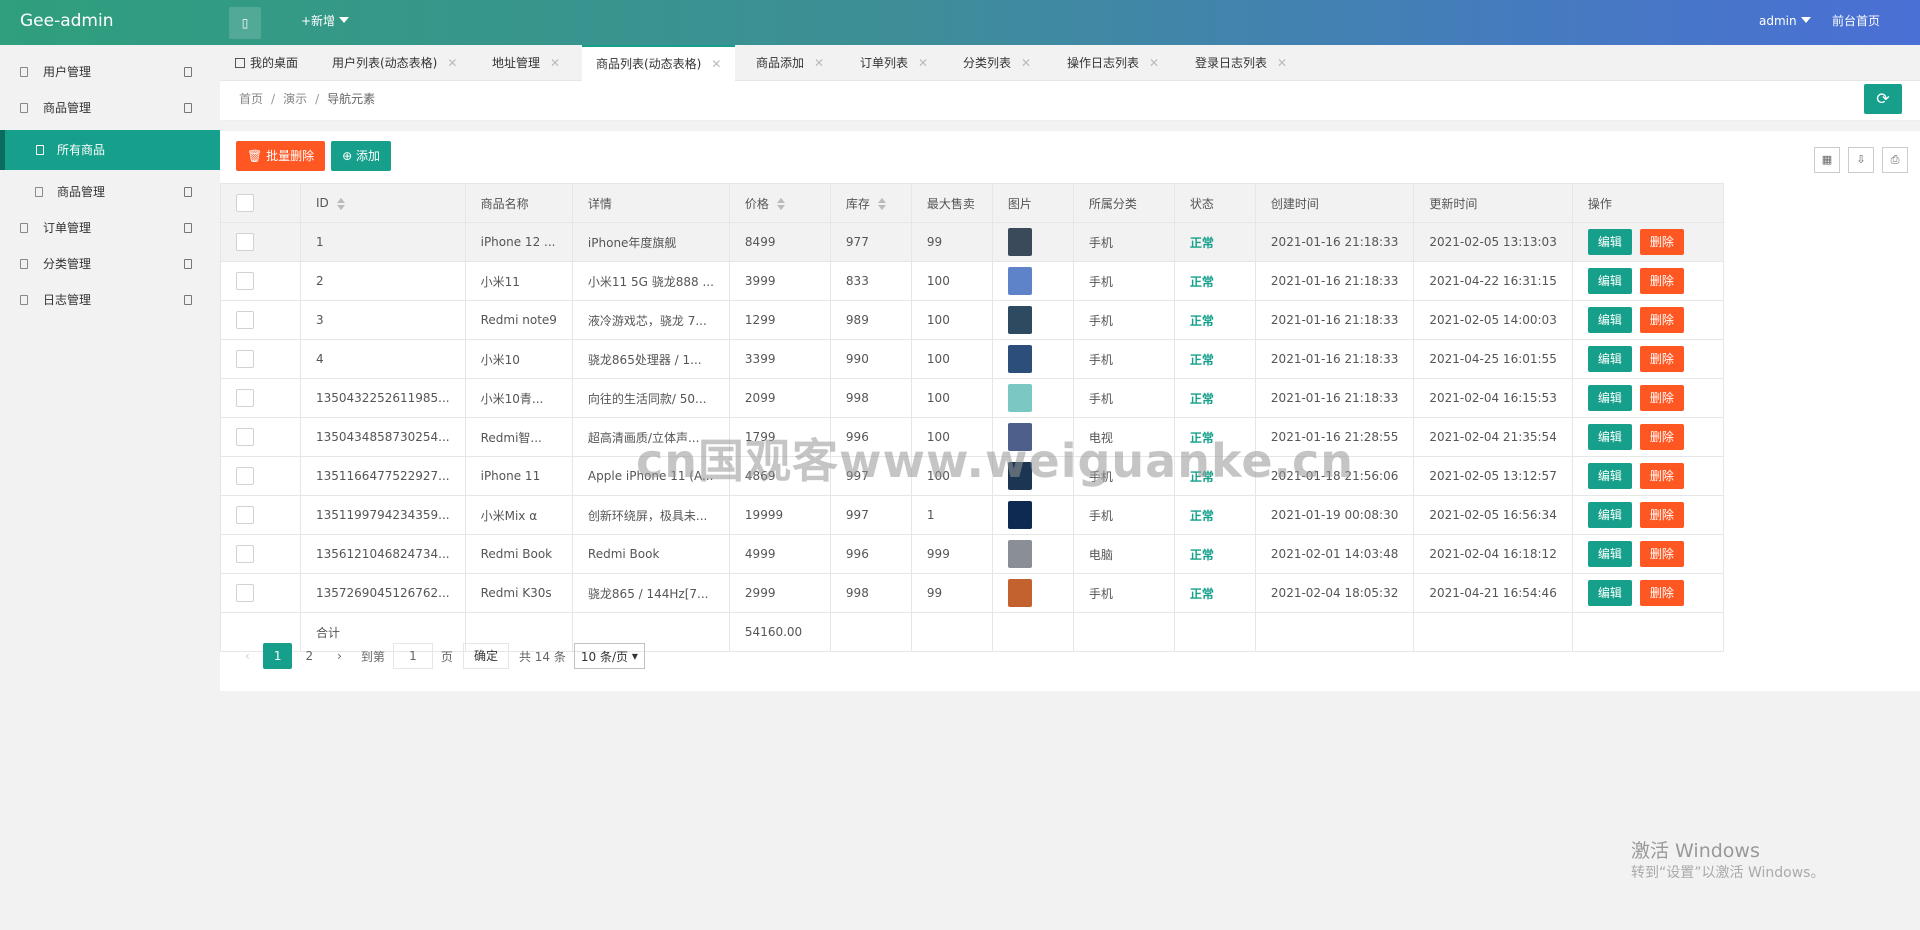 This screenshot has width=1920, height=930. Describe the element at coordinates (790, 63) in the screenshot. I see `tab-product-add: 商品添加 ✕` at that location.